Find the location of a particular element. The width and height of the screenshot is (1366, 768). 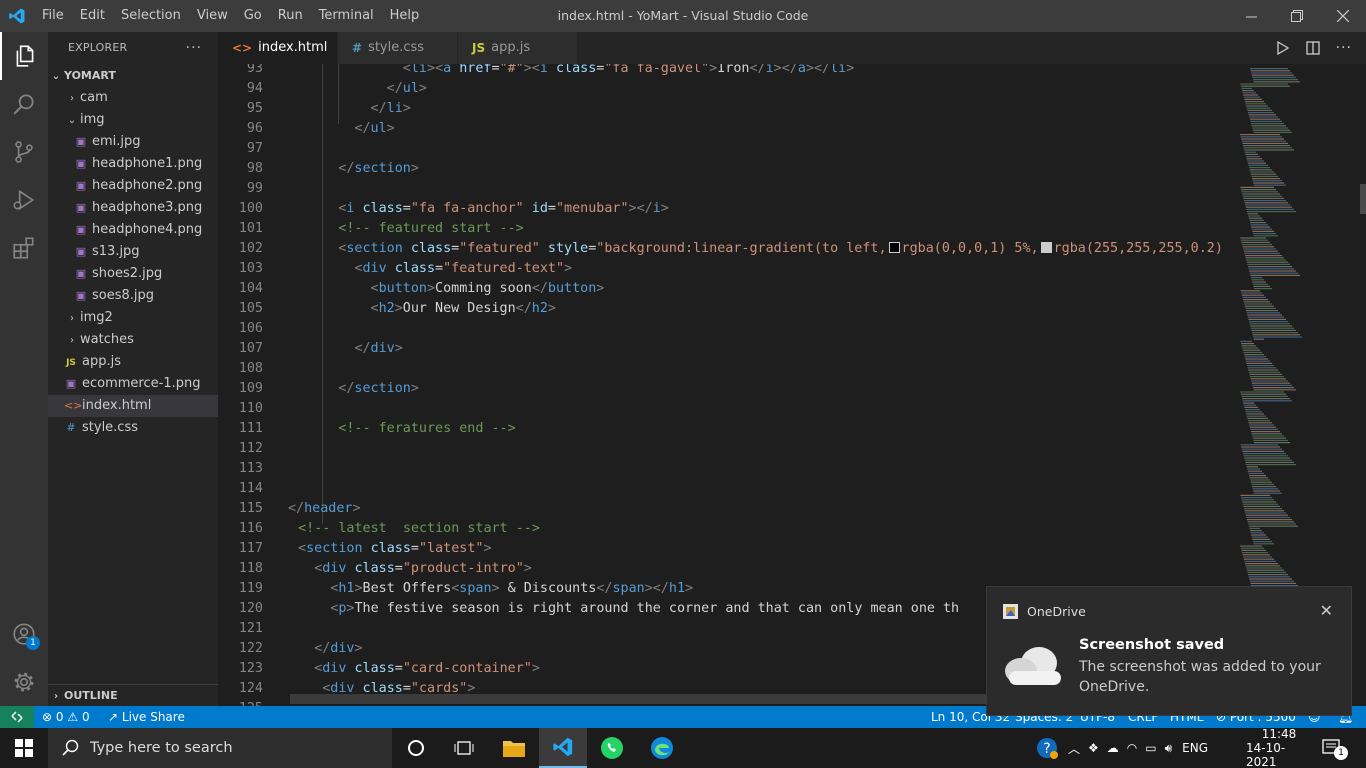

tree-item: ▣ soes8.jpg is located at coordinates (133, 296).